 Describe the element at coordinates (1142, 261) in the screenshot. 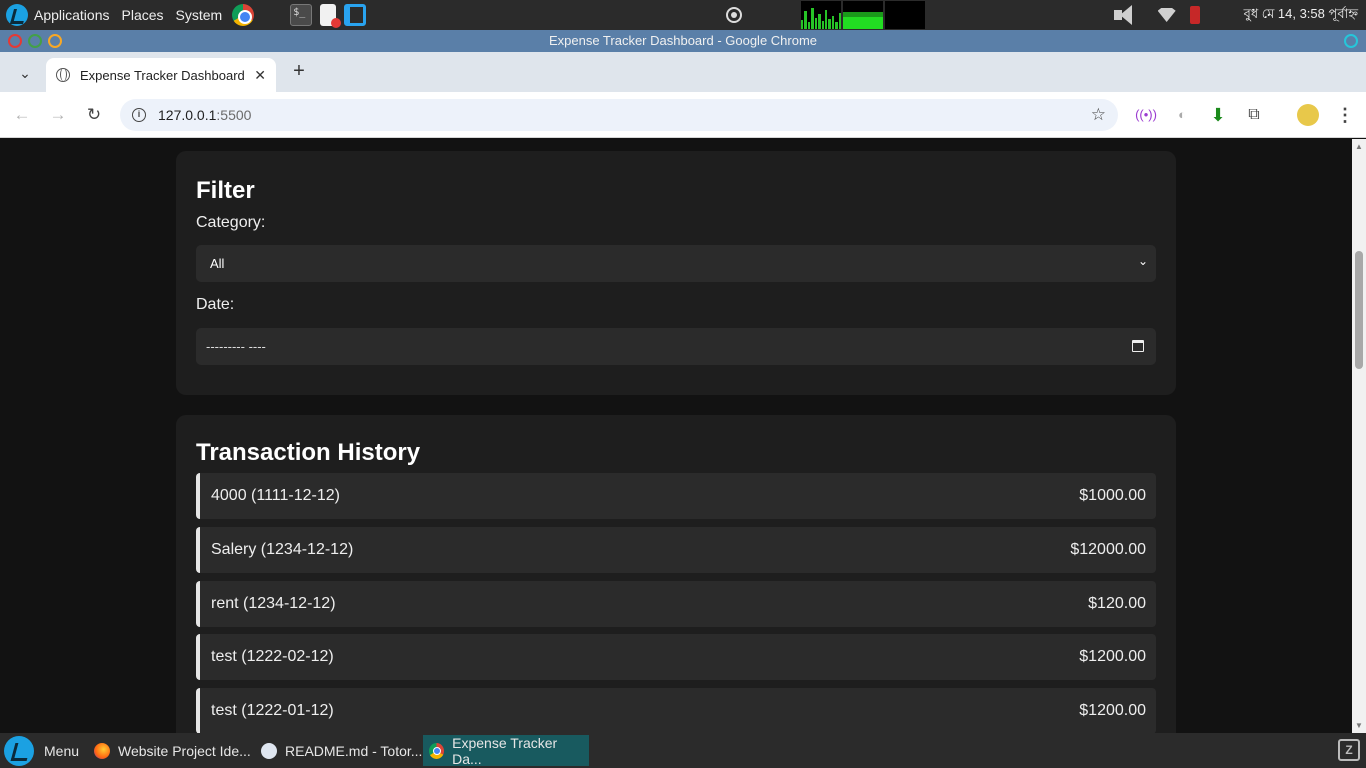

I see `chevron-down-icon: ⌄` at that location.